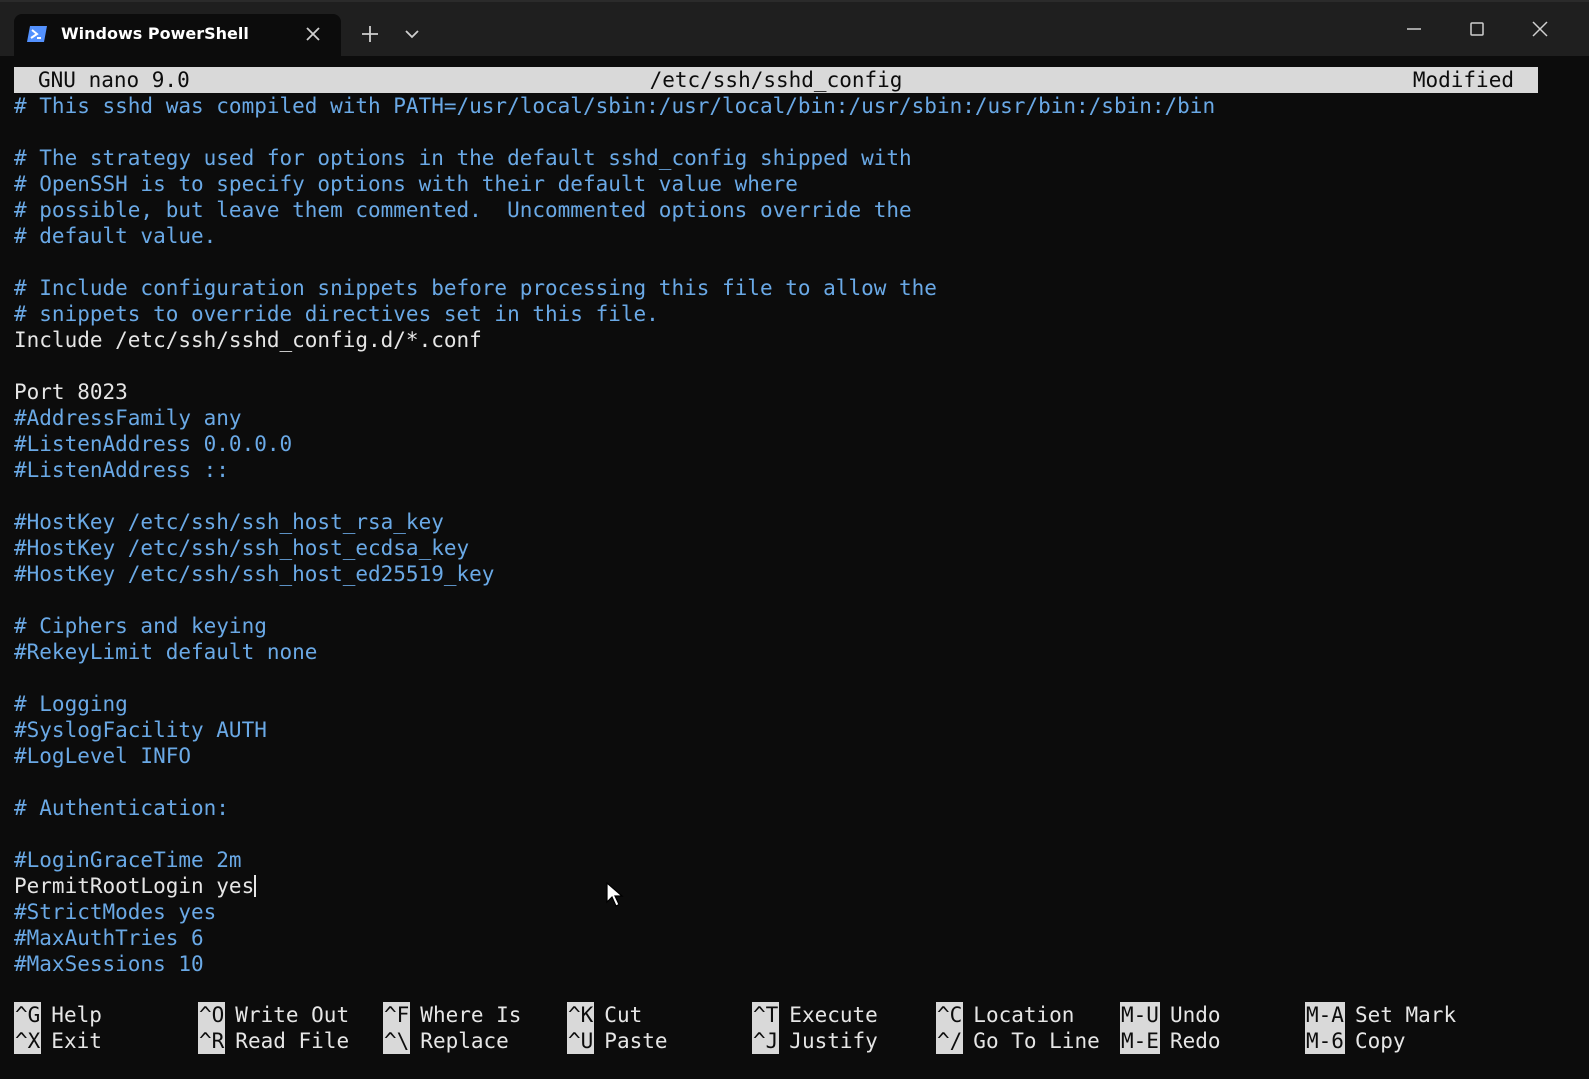  Describe the element at coordinates (784, 808) in the screenshot. I see `editor-line: # Authentication:` at that location.